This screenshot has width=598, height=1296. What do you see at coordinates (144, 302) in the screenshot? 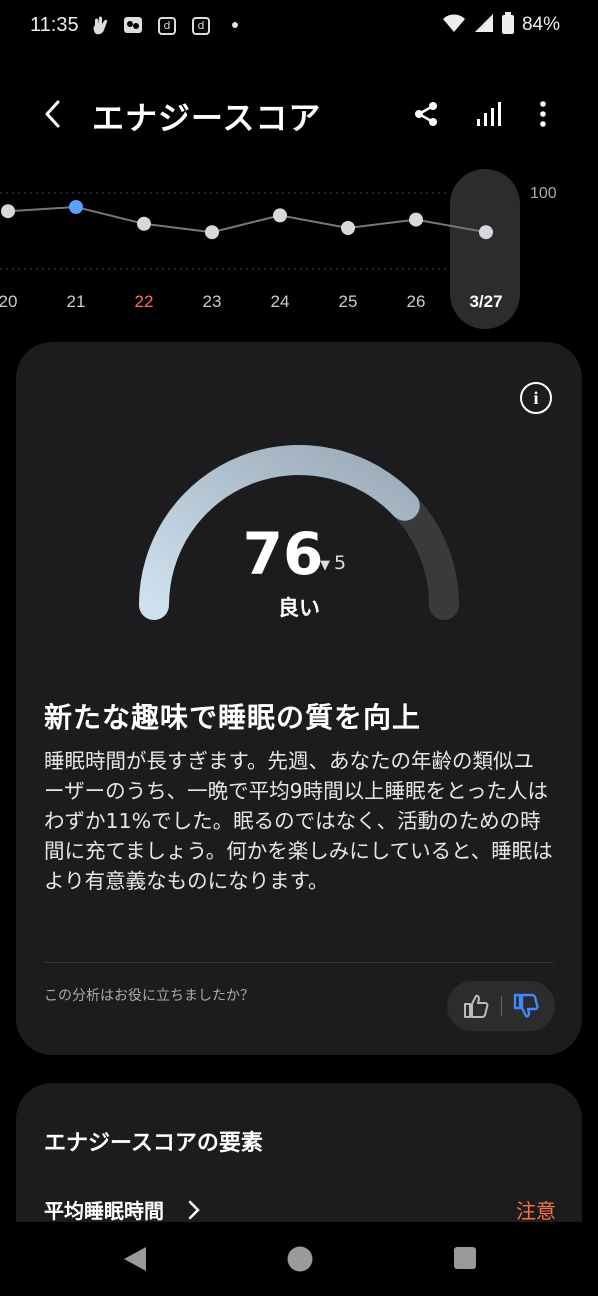
I see `day-label: 22` at bounding box center [144, 302].